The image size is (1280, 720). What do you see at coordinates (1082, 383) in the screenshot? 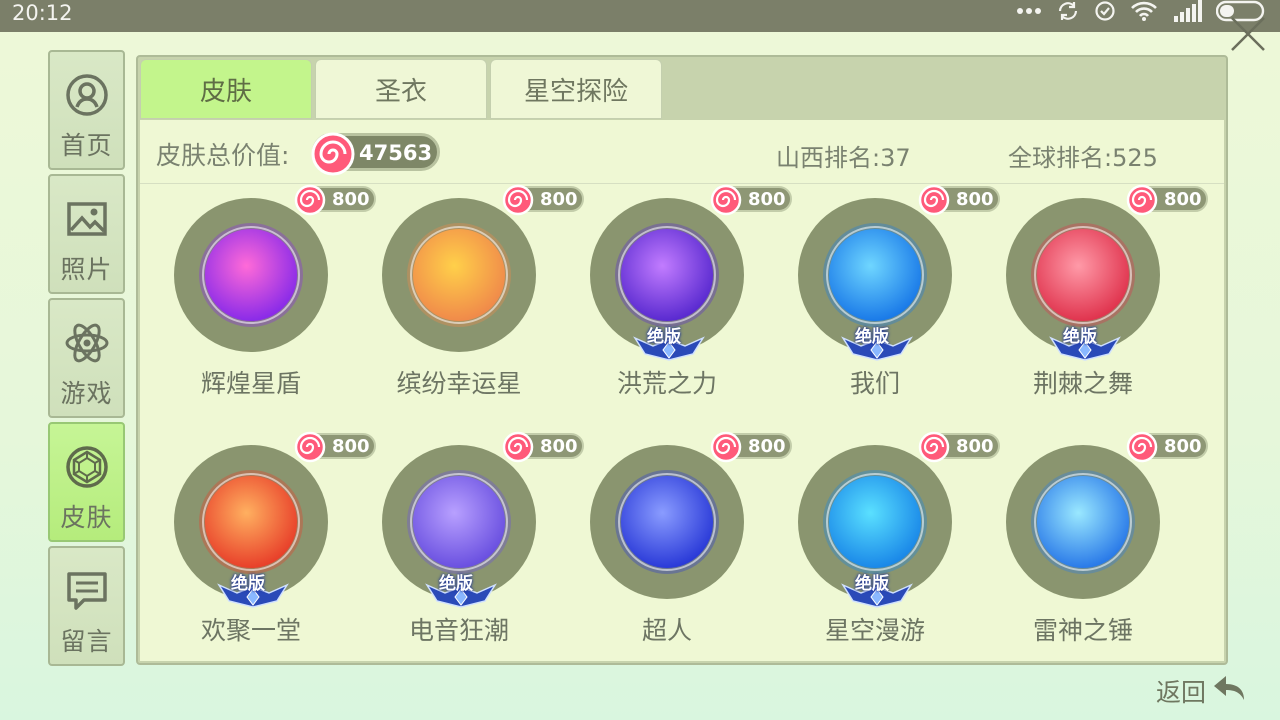
I see `skin-name: 荆棘之舞` at bounding box center [1082, 383].